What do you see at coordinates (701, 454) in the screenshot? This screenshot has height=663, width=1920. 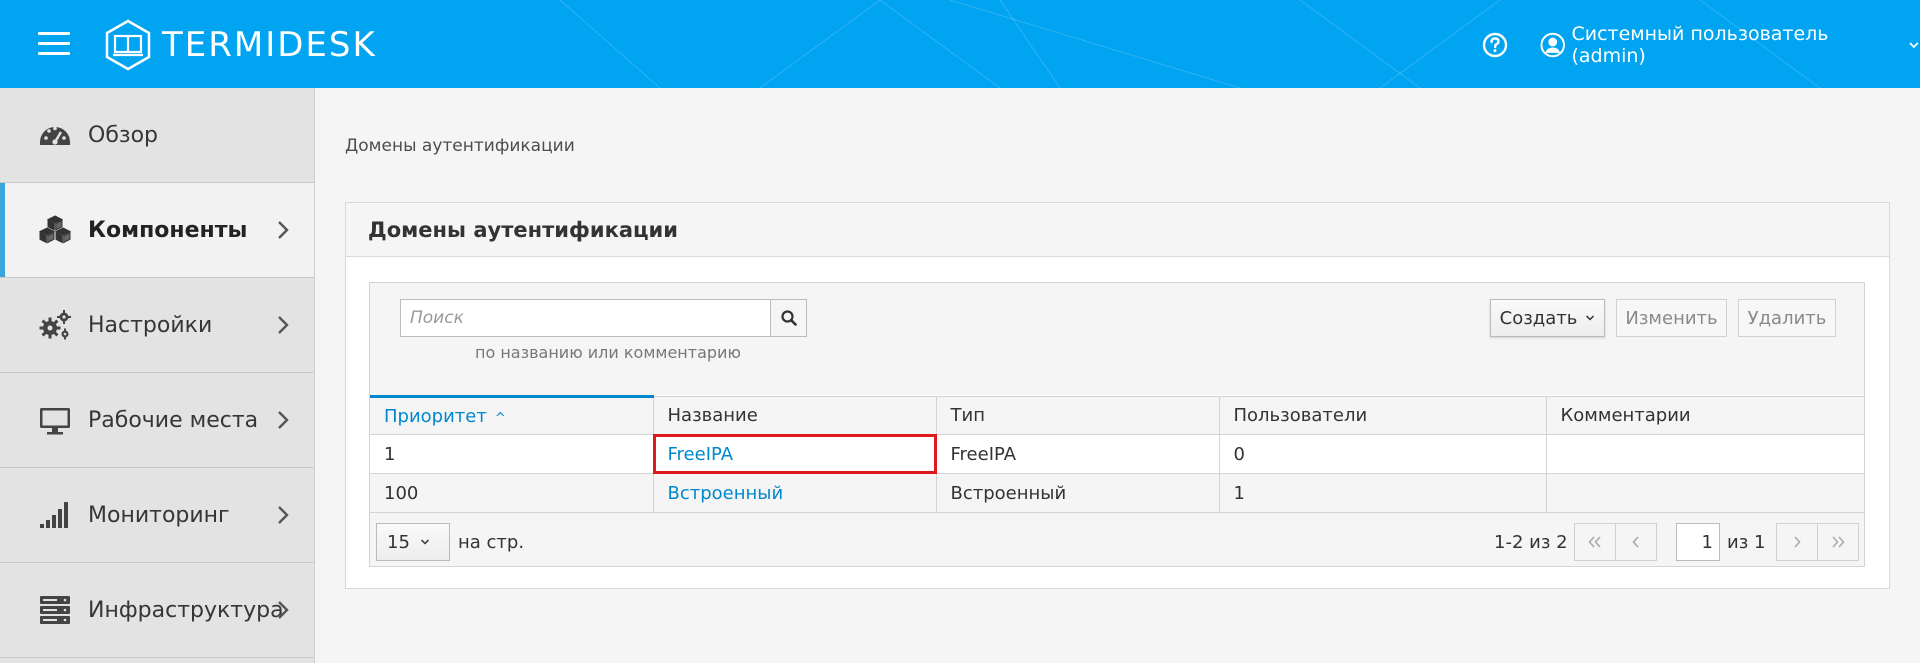 I see `domain-link-freeipa: FreeIPA` at bounding box center [701, 454].